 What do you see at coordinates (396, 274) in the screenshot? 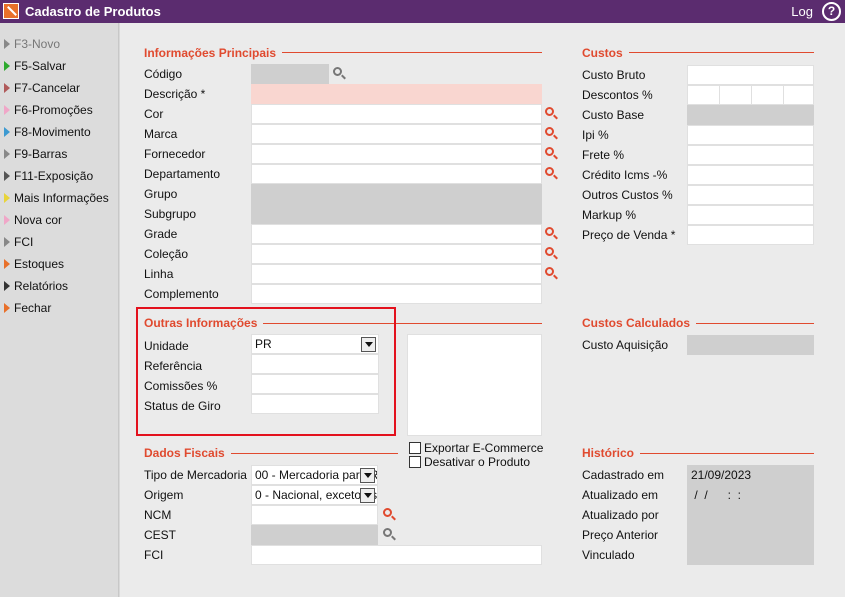
I see `linha-input` at bounding box center [396, 274].